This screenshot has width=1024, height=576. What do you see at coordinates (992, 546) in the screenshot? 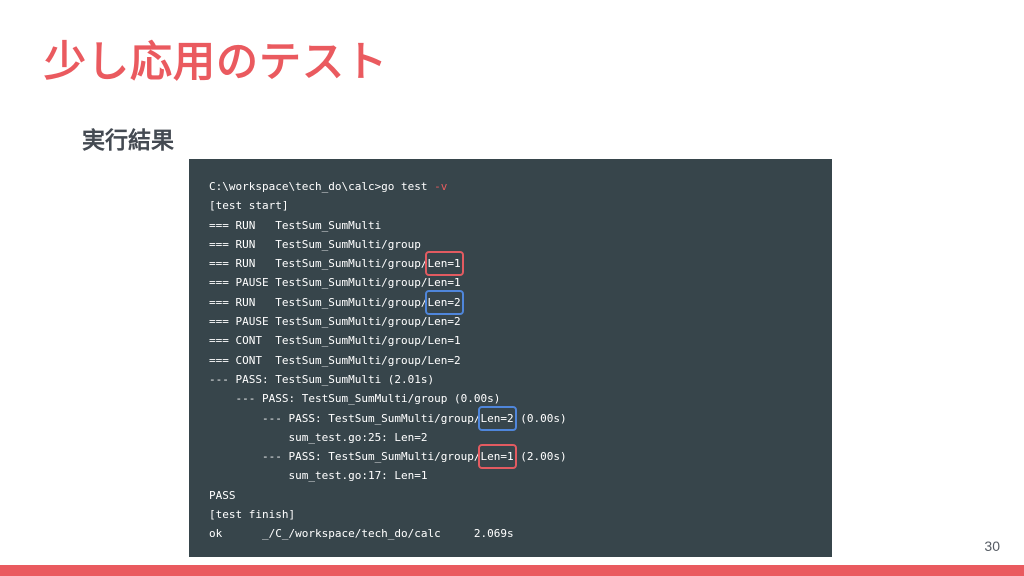
I see `page-number: 30` at bounding box center [992, 546].